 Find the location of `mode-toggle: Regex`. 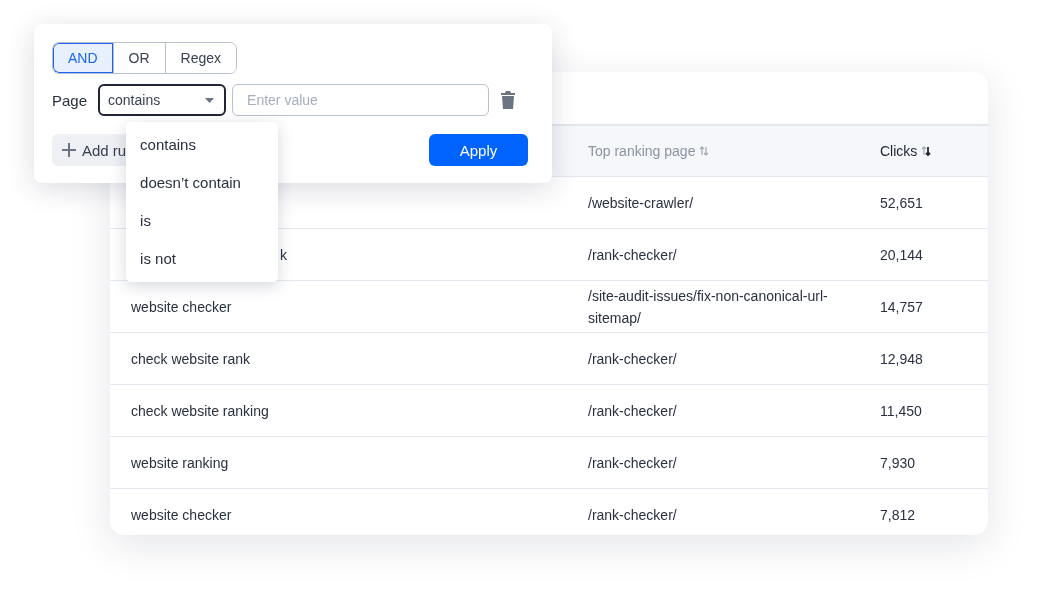

mode-toggle: Regex is located at coordinates (200, 58).